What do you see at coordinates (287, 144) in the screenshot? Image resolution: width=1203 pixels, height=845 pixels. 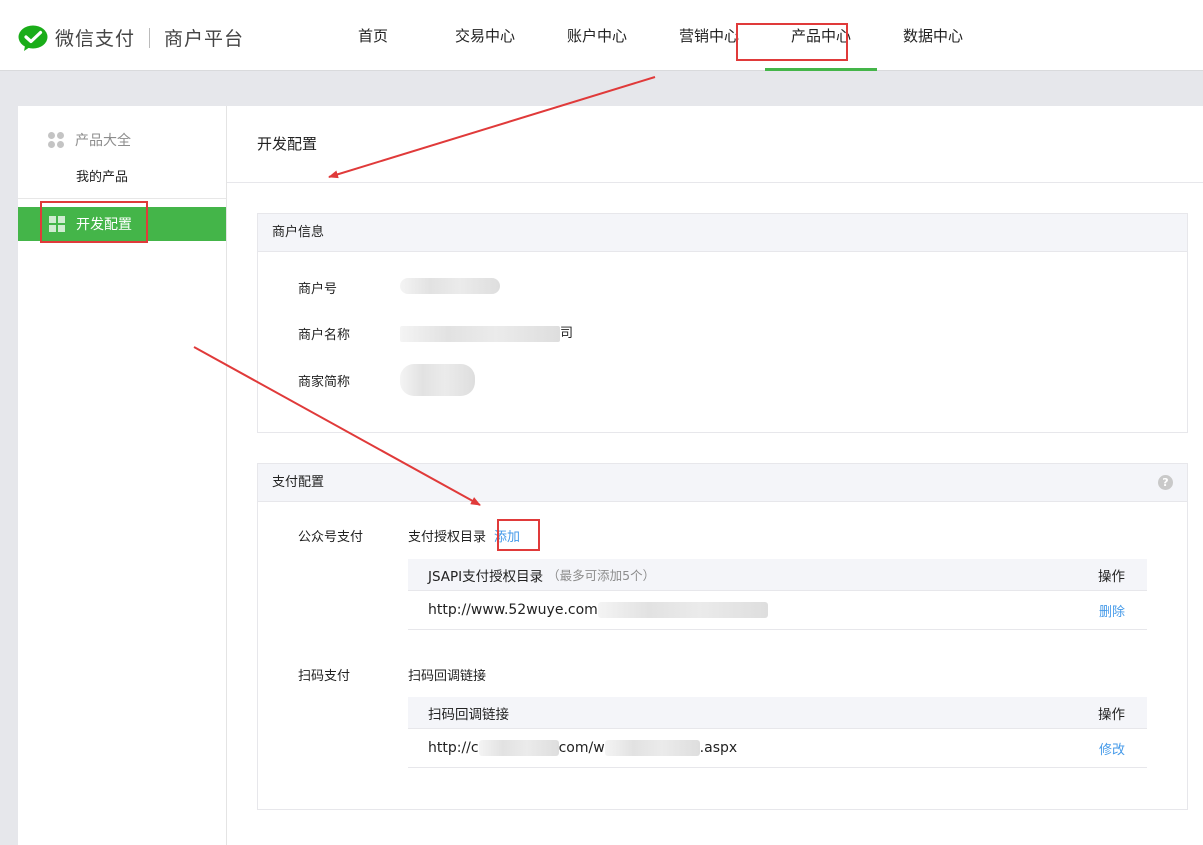 I see `page-title: 开发配置` at bounding box center [287, 144].